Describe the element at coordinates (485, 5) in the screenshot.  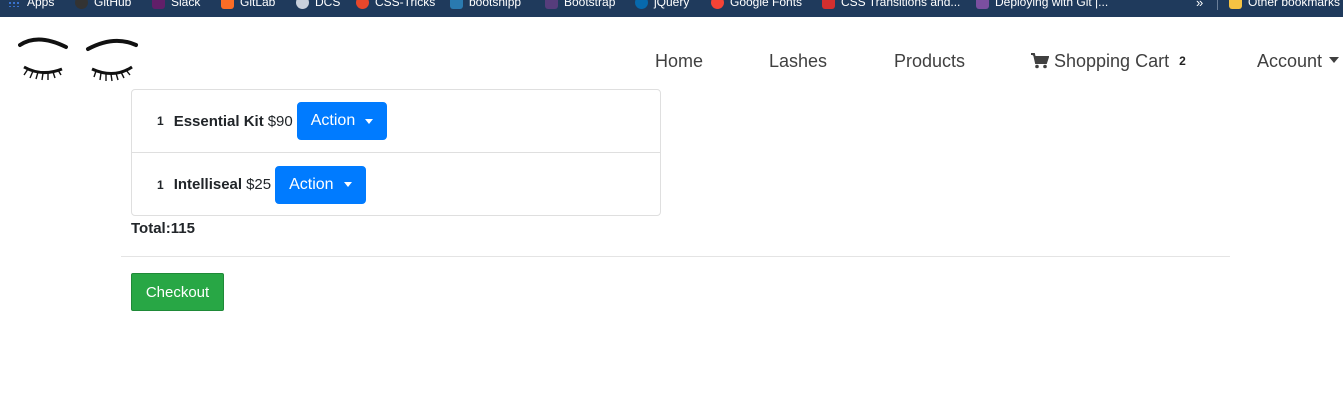
I see `bookmark-bootsnipp: bootsnipp` at that location.